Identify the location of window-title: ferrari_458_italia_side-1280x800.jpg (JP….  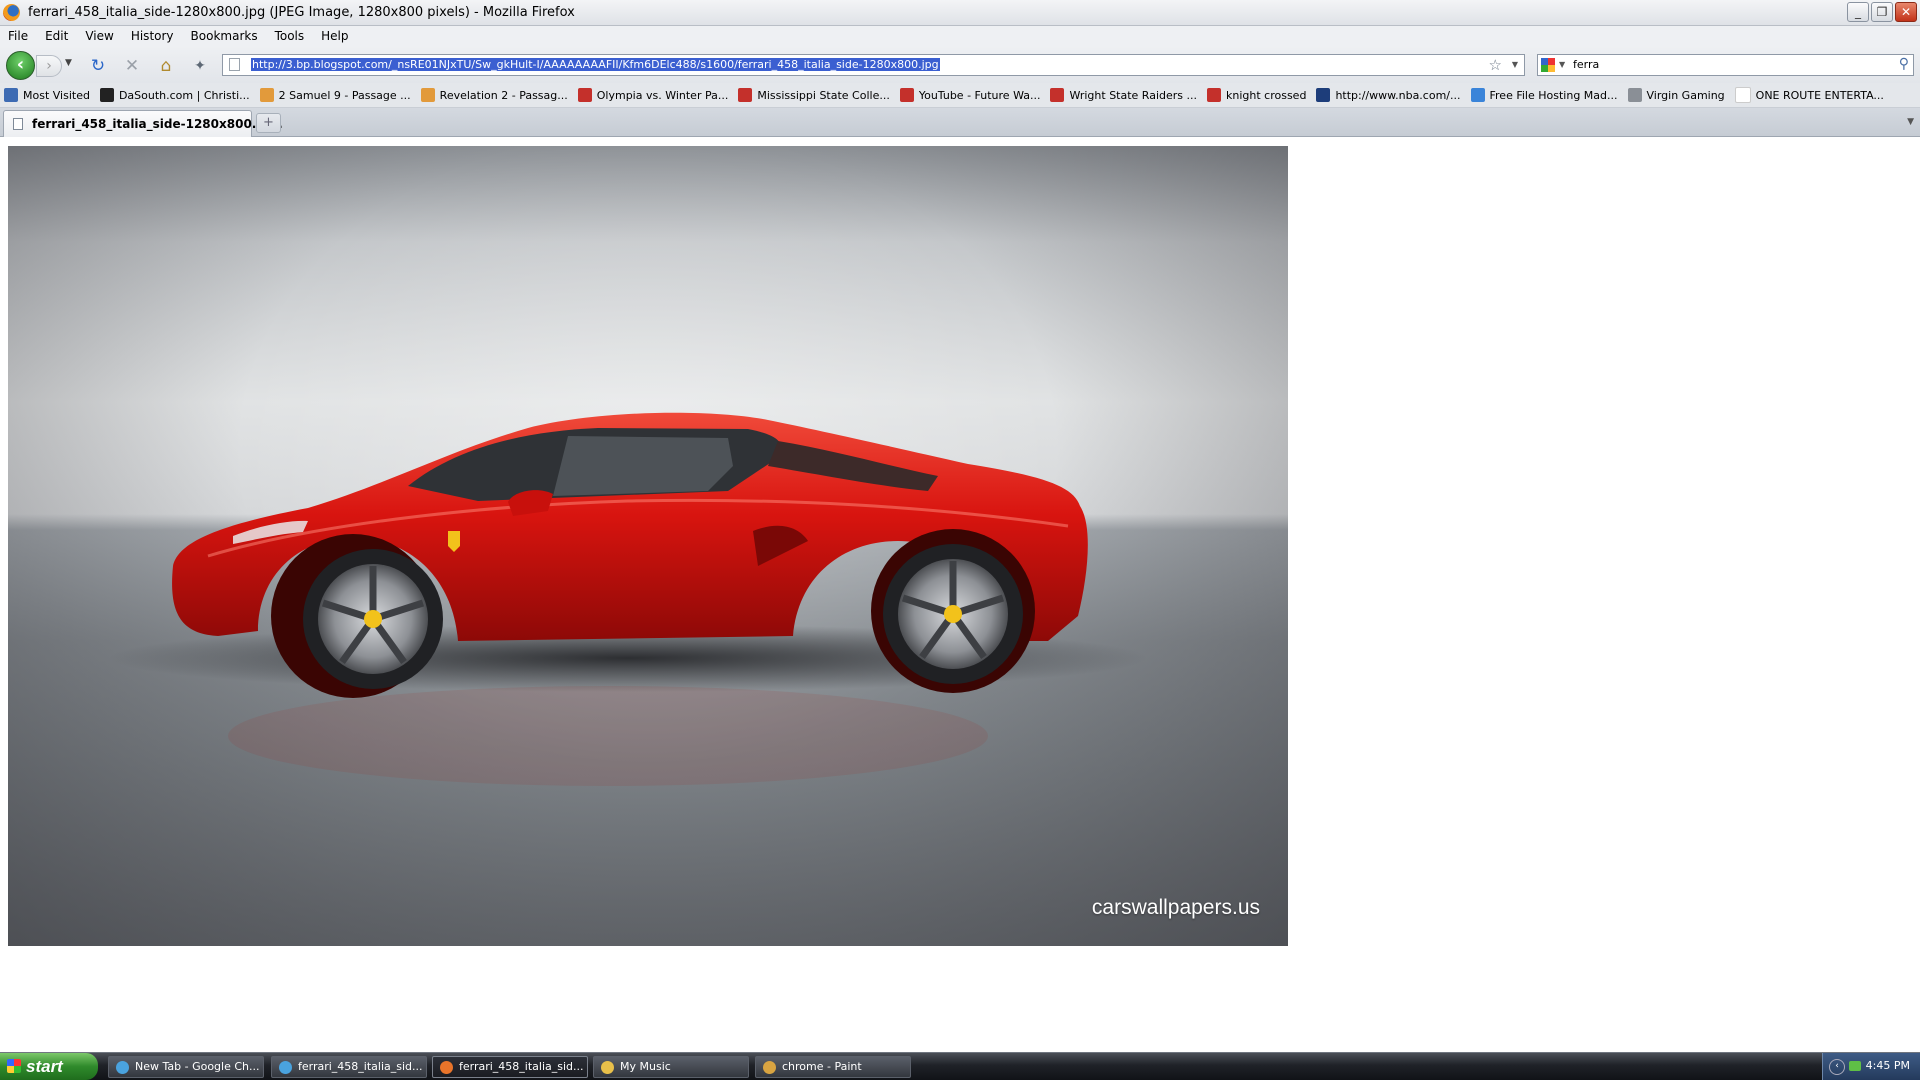
(301, 12).